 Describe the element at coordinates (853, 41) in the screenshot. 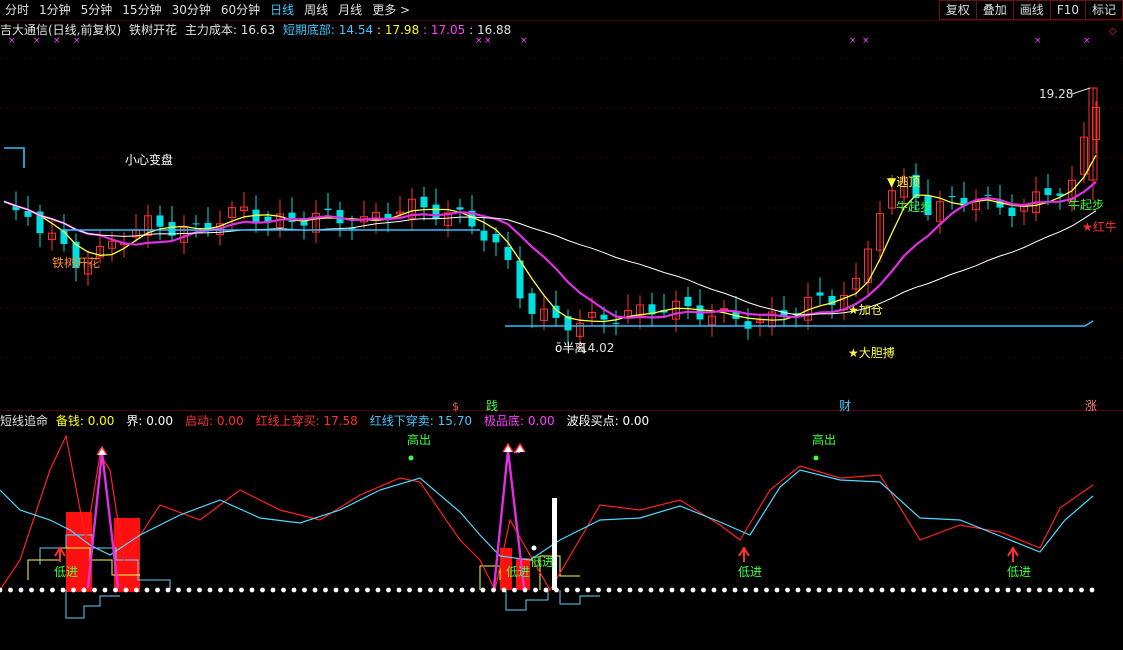

I see `top-marker-7: ×` at that location.